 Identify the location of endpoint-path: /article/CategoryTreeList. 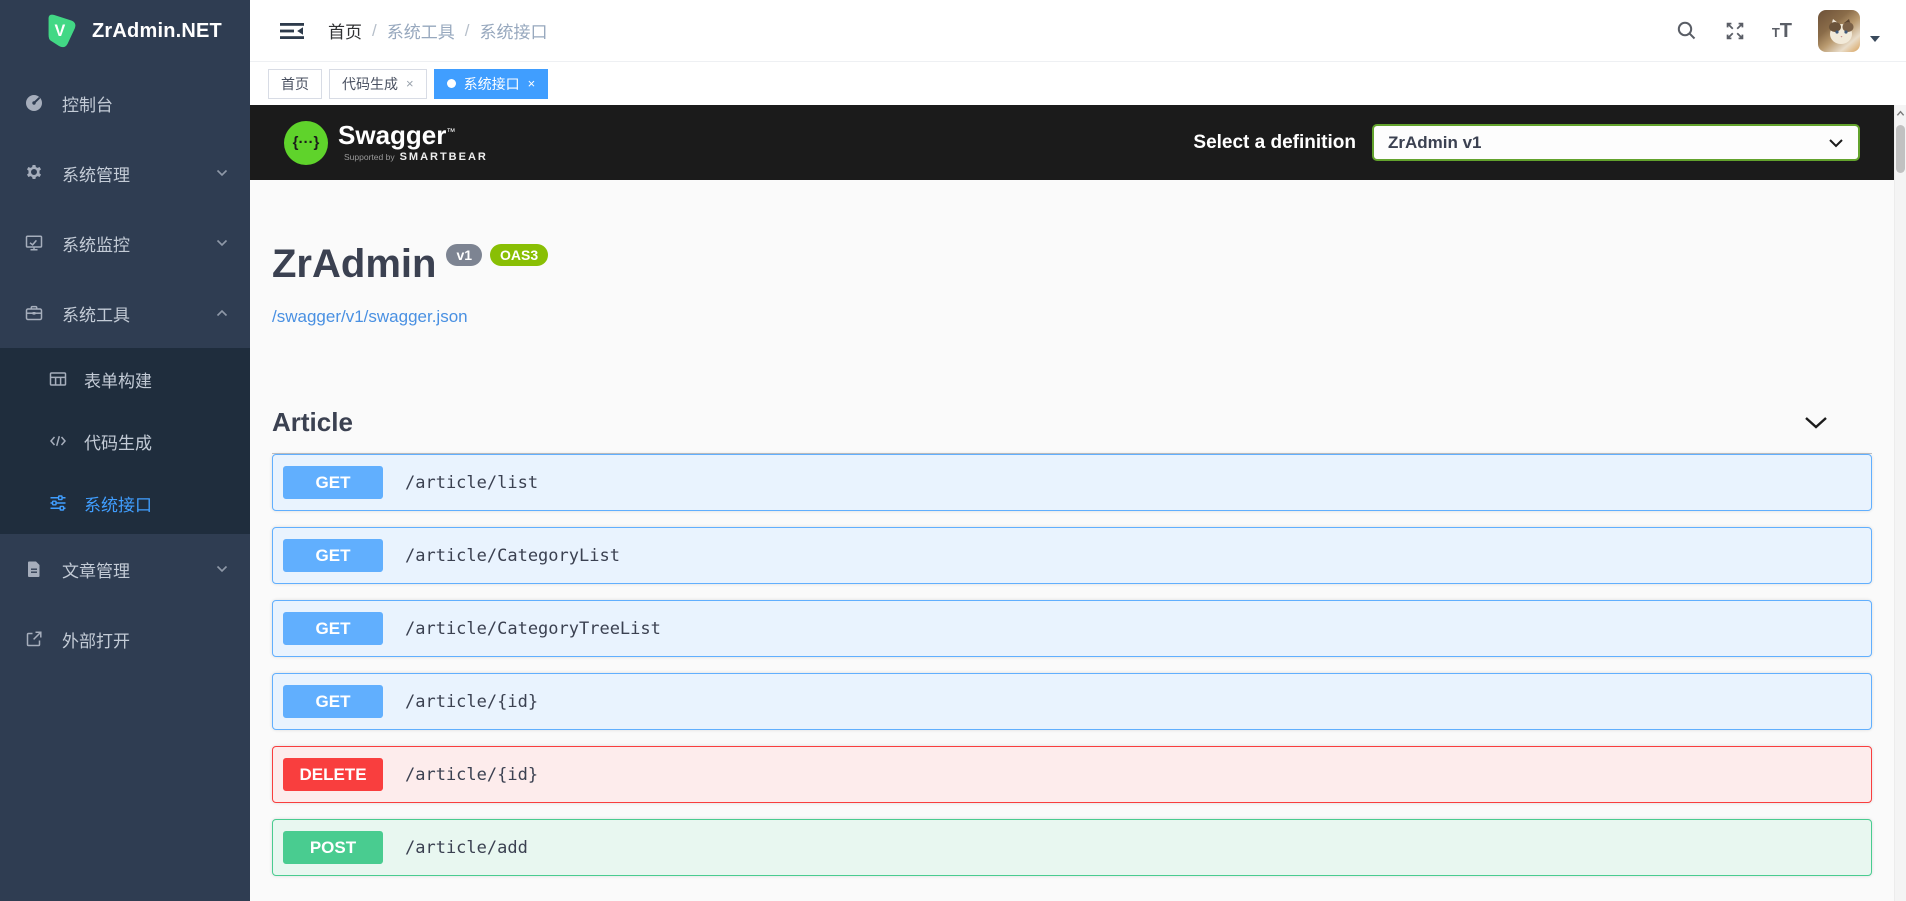
(533, 628).